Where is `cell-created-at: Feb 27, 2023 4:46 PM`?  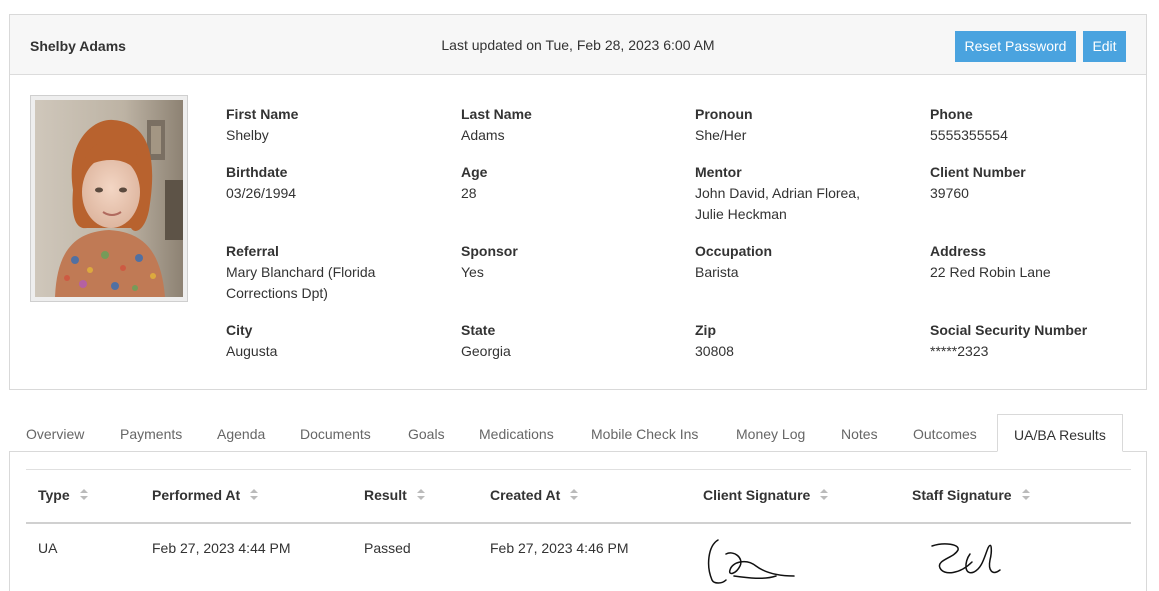 cell-created-at: Feb 27, 2023 4:46 PM is located at coordinates (559, 548).